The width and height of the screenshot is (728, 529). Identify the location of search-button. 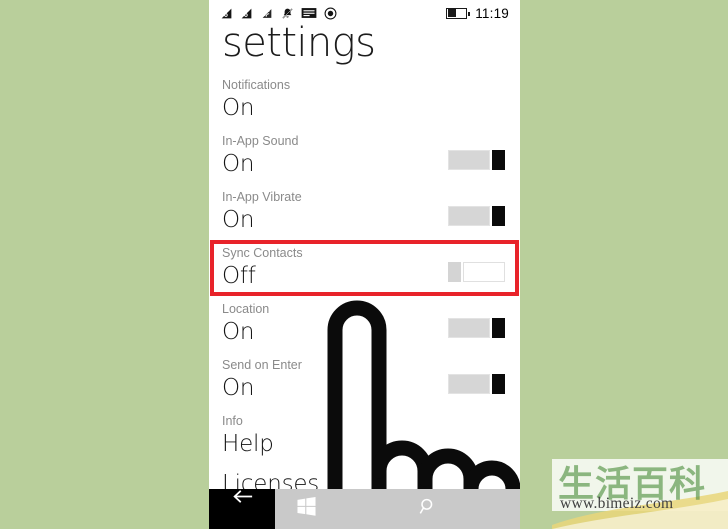
(428, 509).